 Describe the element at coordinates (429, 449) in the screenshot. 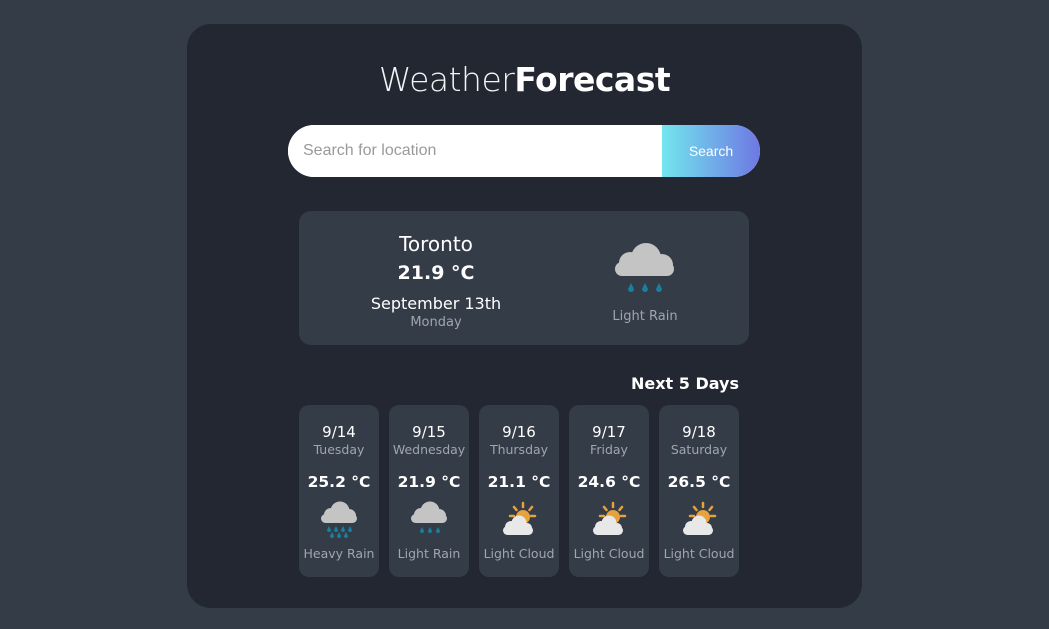

I see `forecast-weekday: Wednesday` at that location.